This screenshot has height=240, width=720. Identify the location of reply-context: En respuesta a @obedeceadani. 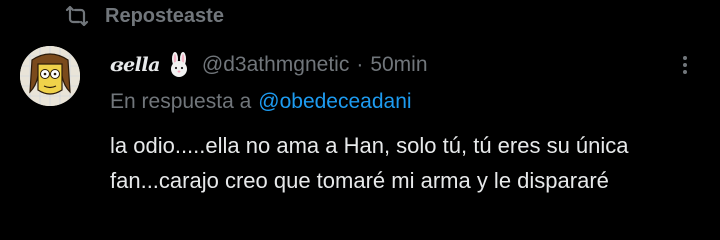
(261, 102).